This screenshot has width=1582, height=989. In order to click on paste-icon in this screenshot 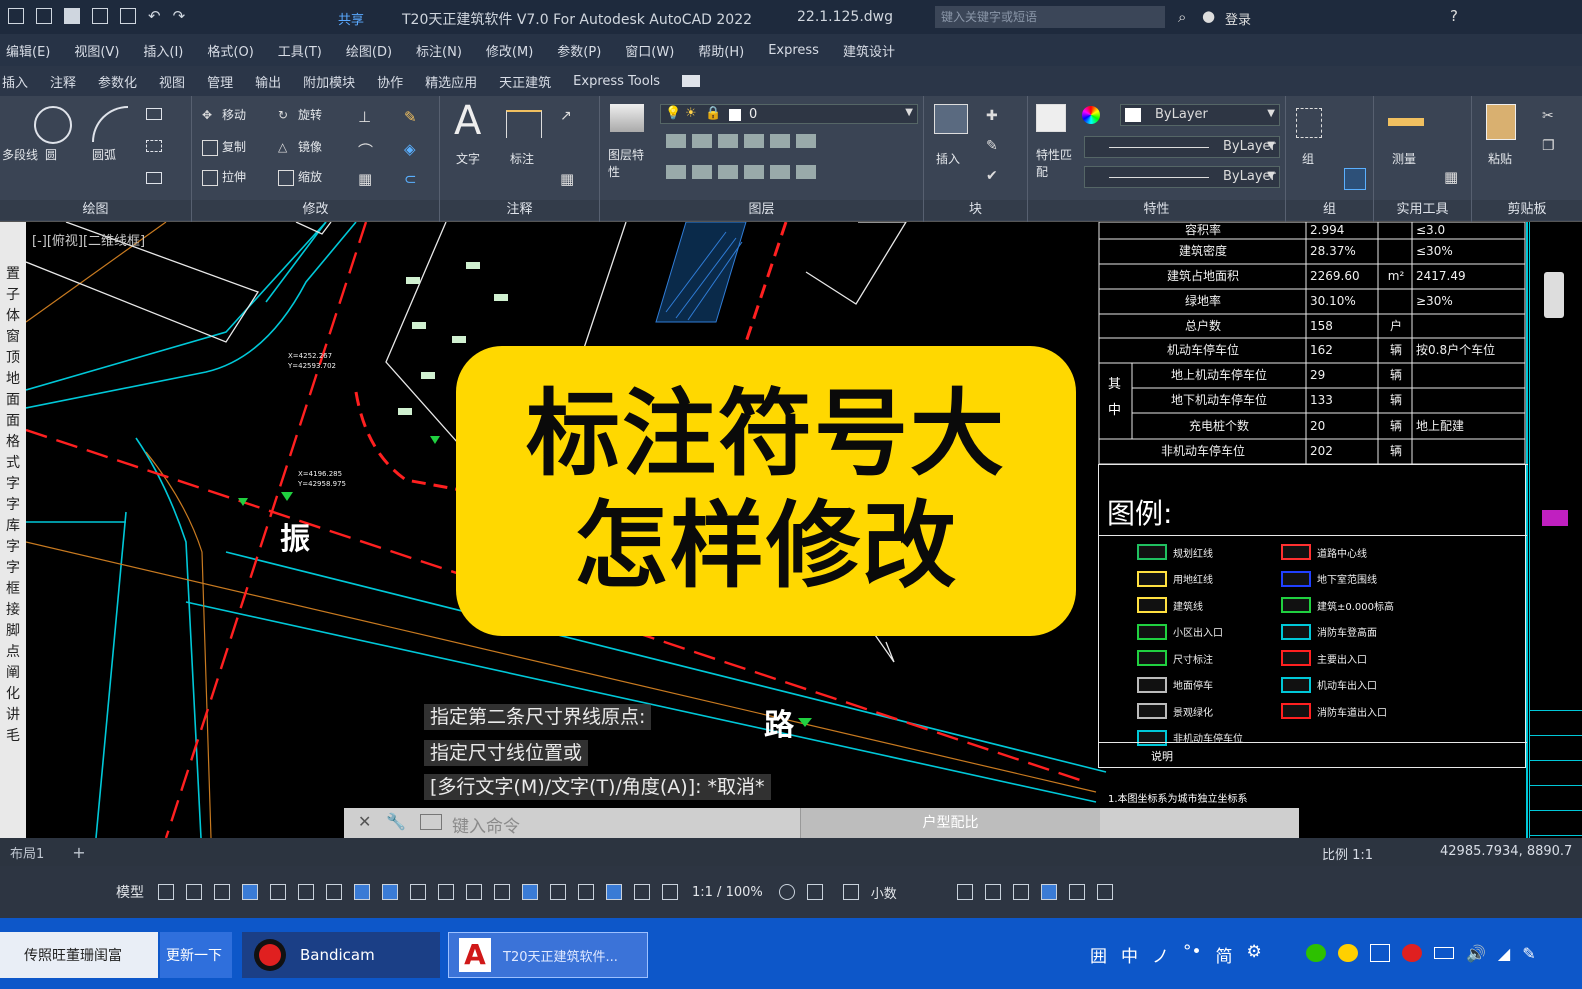, I will do `click(1501, 122)`.